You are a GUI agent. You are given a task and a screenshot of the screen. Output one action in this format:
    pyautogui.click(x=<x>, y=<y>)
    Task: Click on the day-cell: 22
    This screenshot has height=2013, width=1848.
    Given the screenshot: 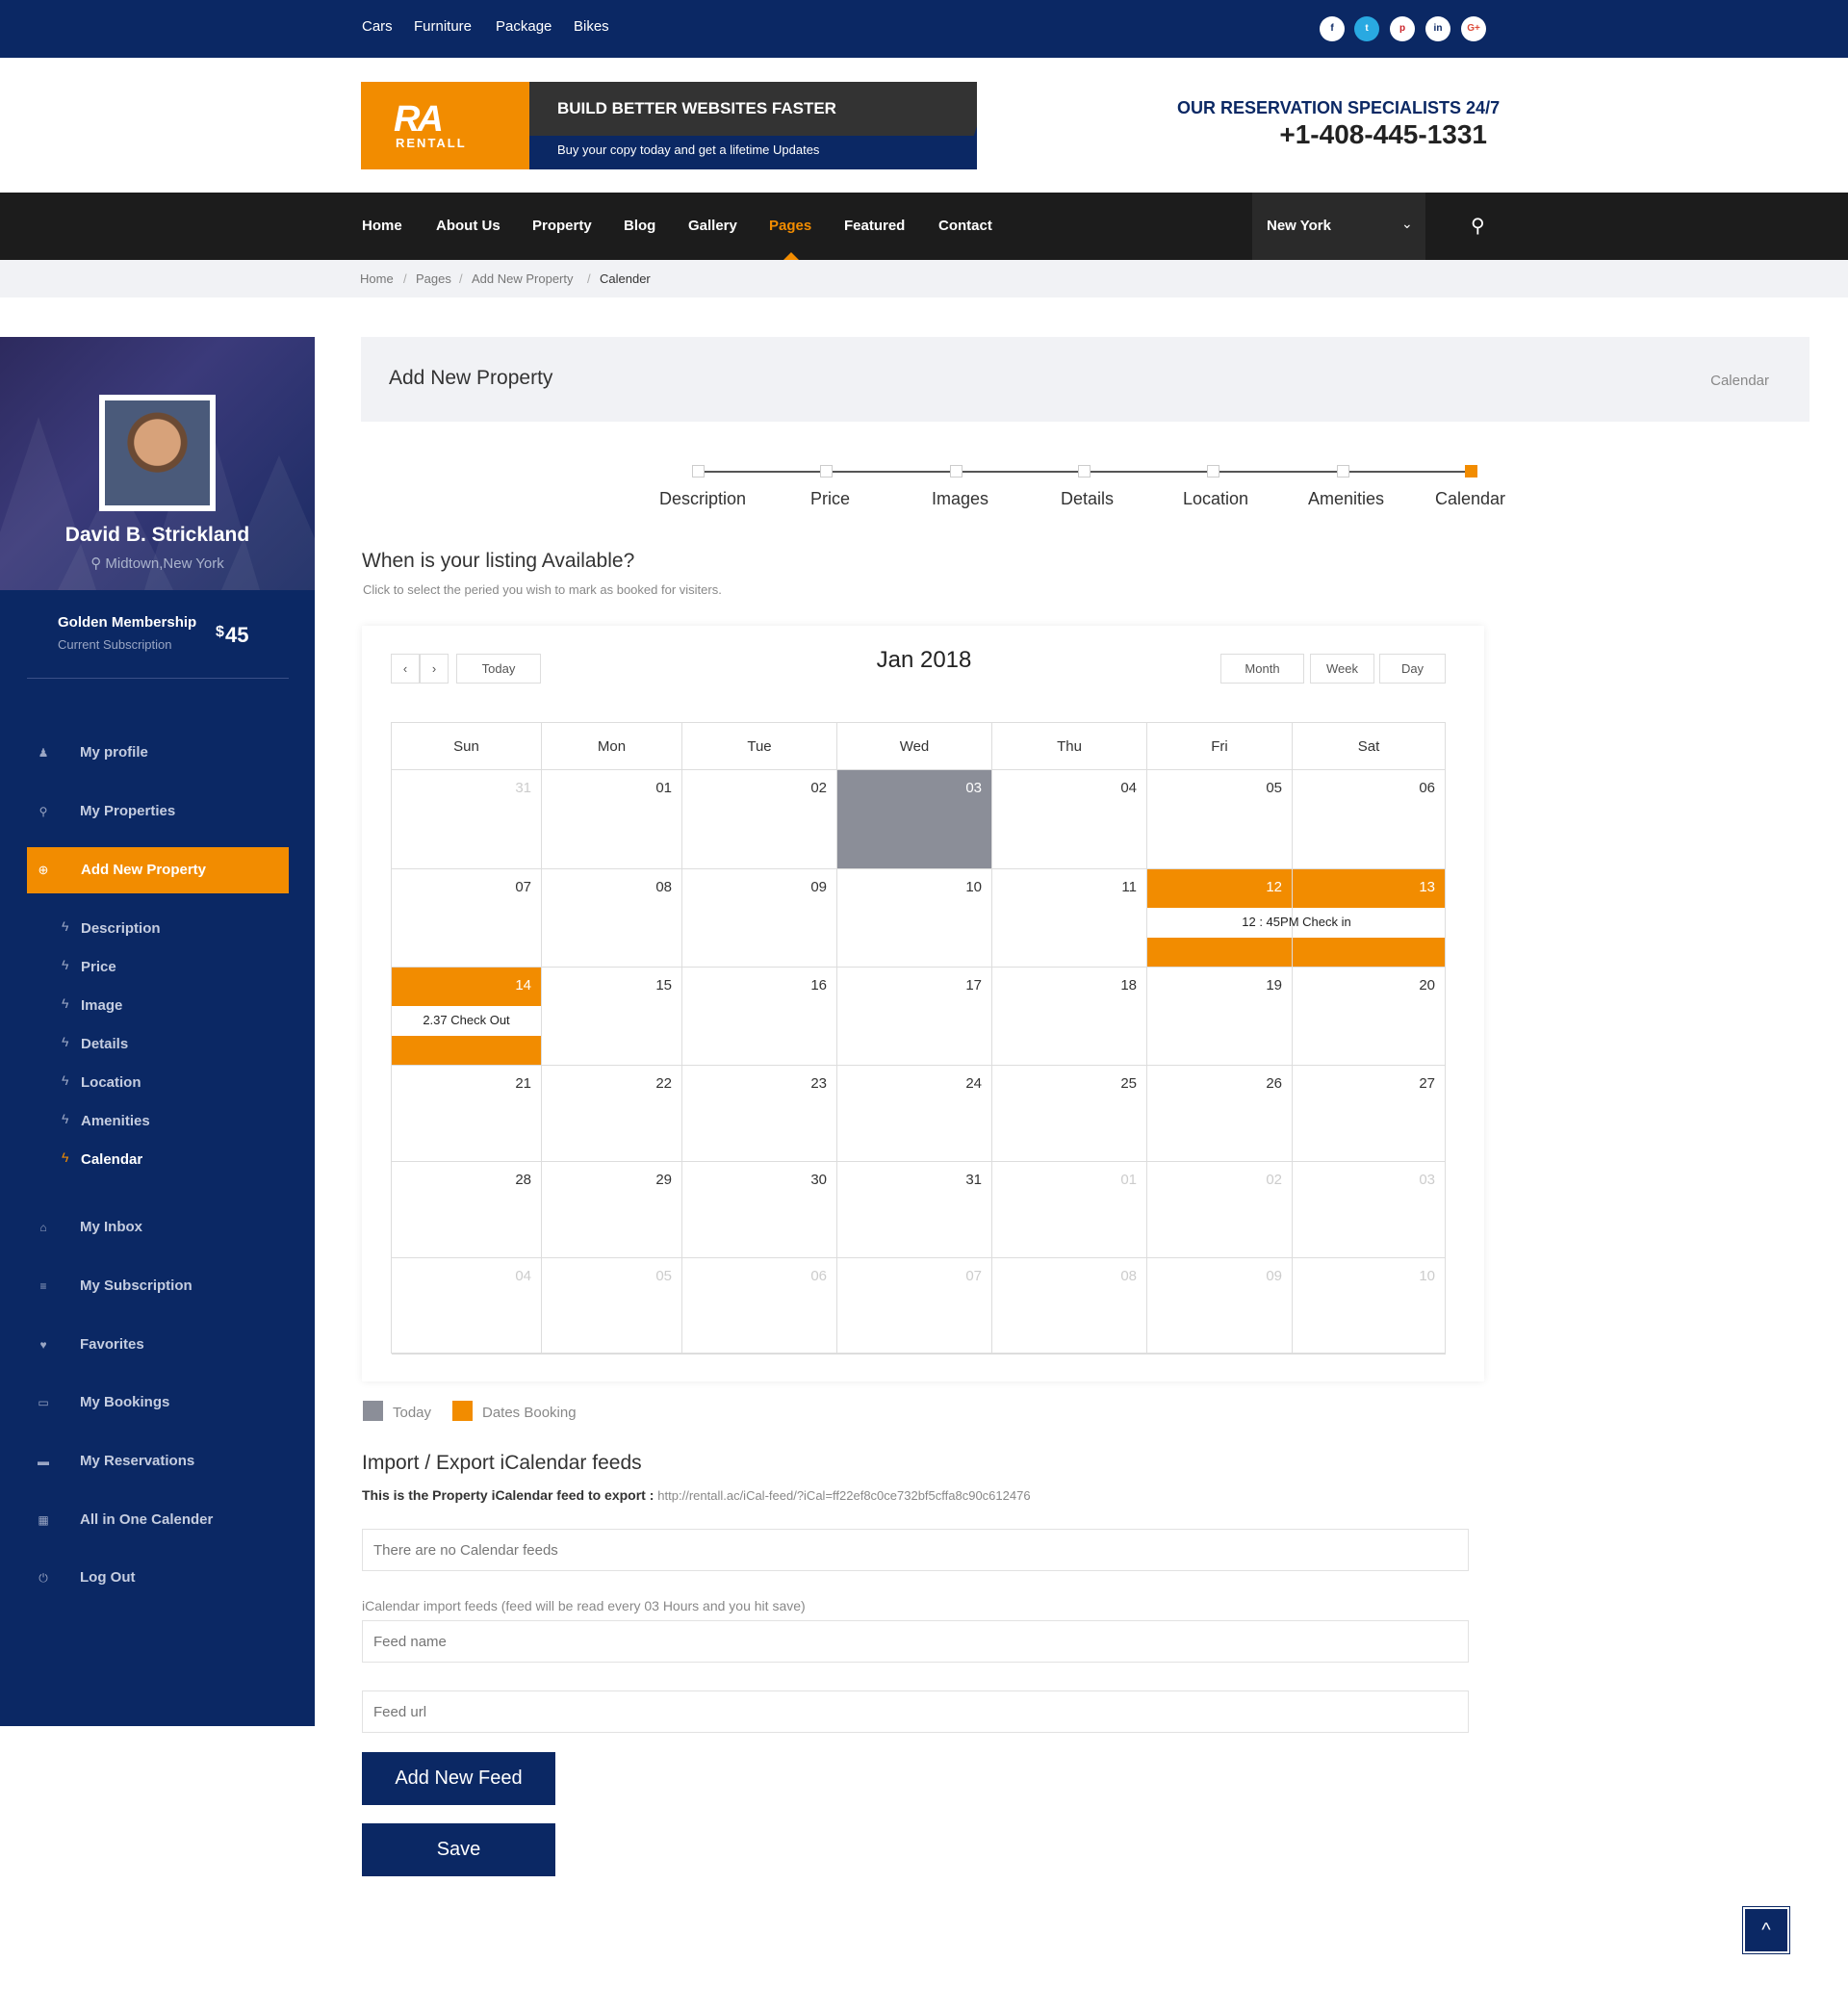 What is the action you would take?
    pyautogui.click(x=612, y=1114)
    